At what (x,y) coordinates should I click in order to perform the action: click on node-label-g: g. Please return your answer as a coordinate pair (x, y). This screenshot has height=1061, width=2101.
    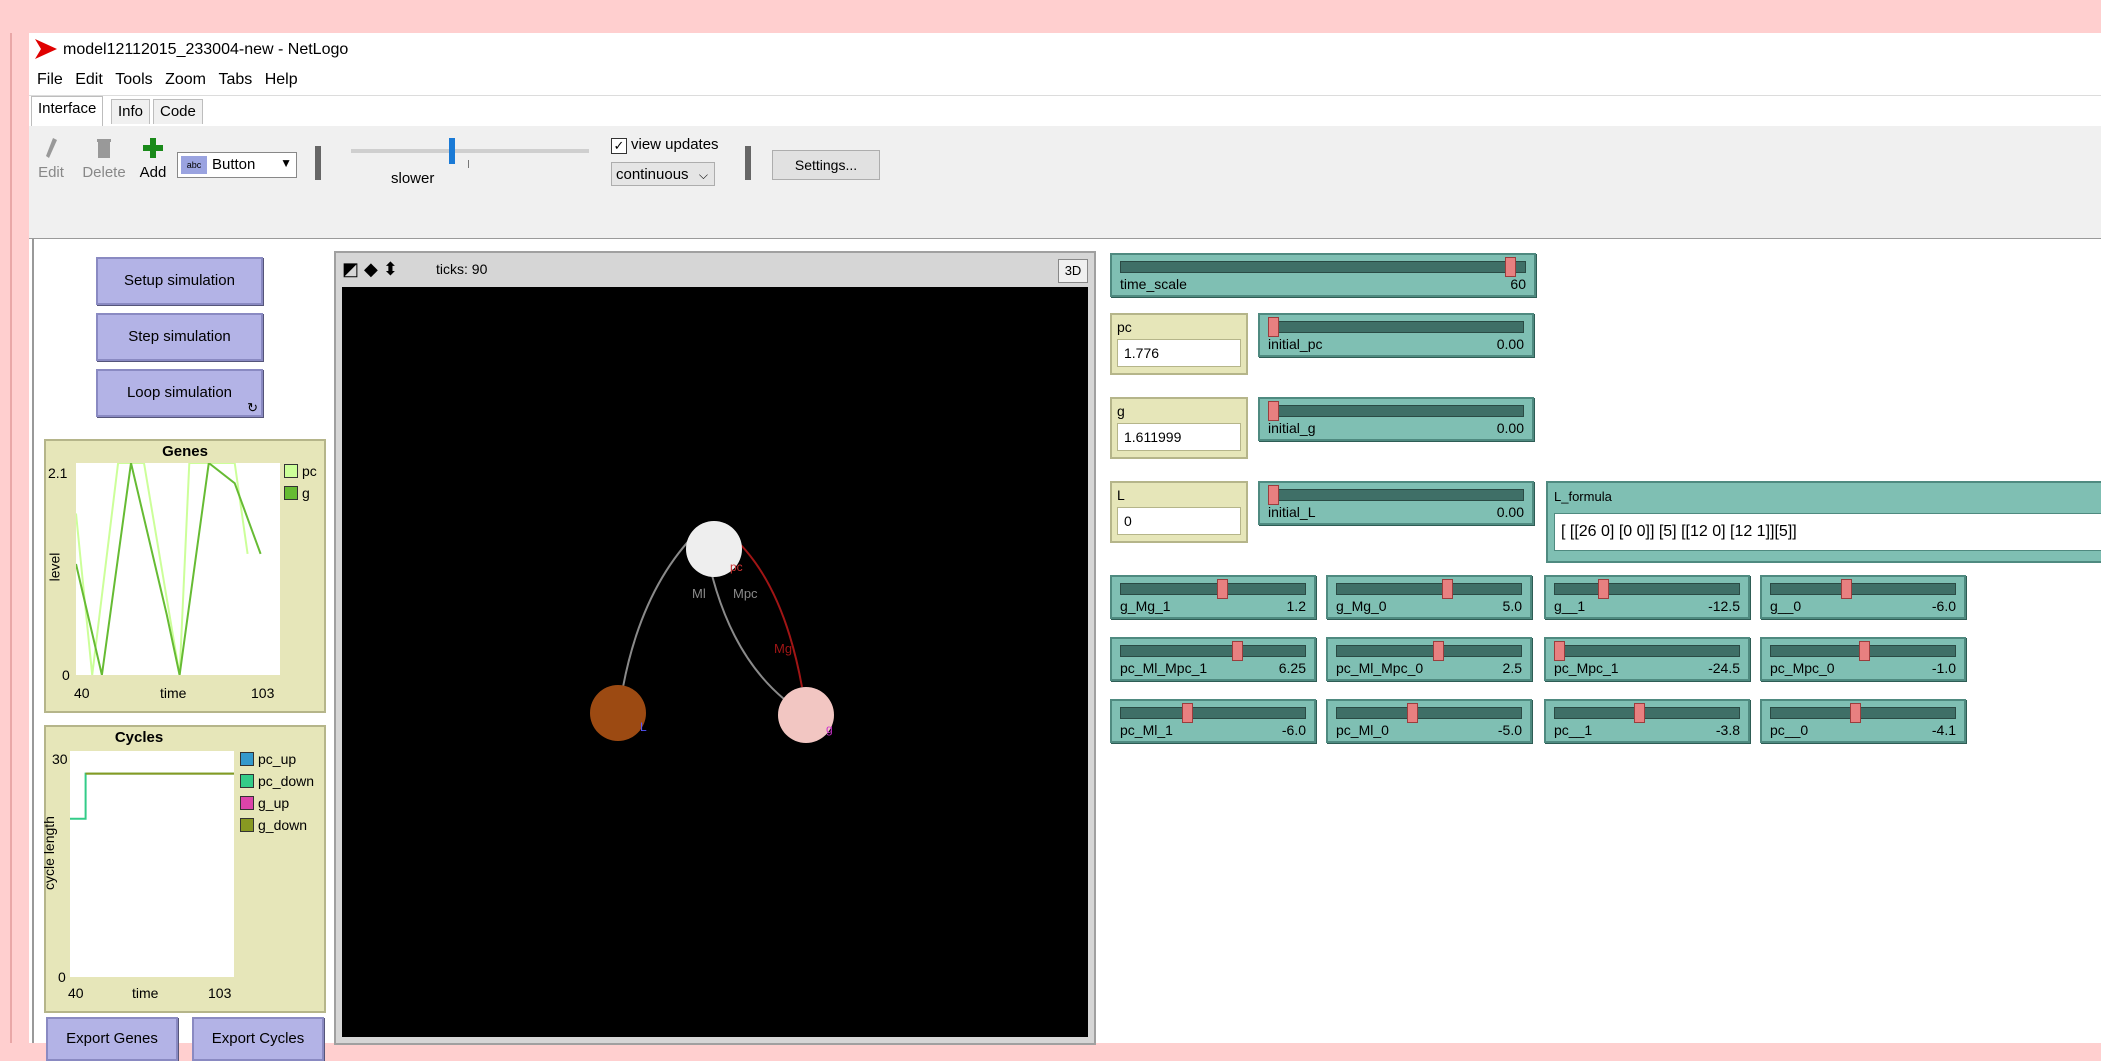
    Looking at the image, I should click on (829, 729).